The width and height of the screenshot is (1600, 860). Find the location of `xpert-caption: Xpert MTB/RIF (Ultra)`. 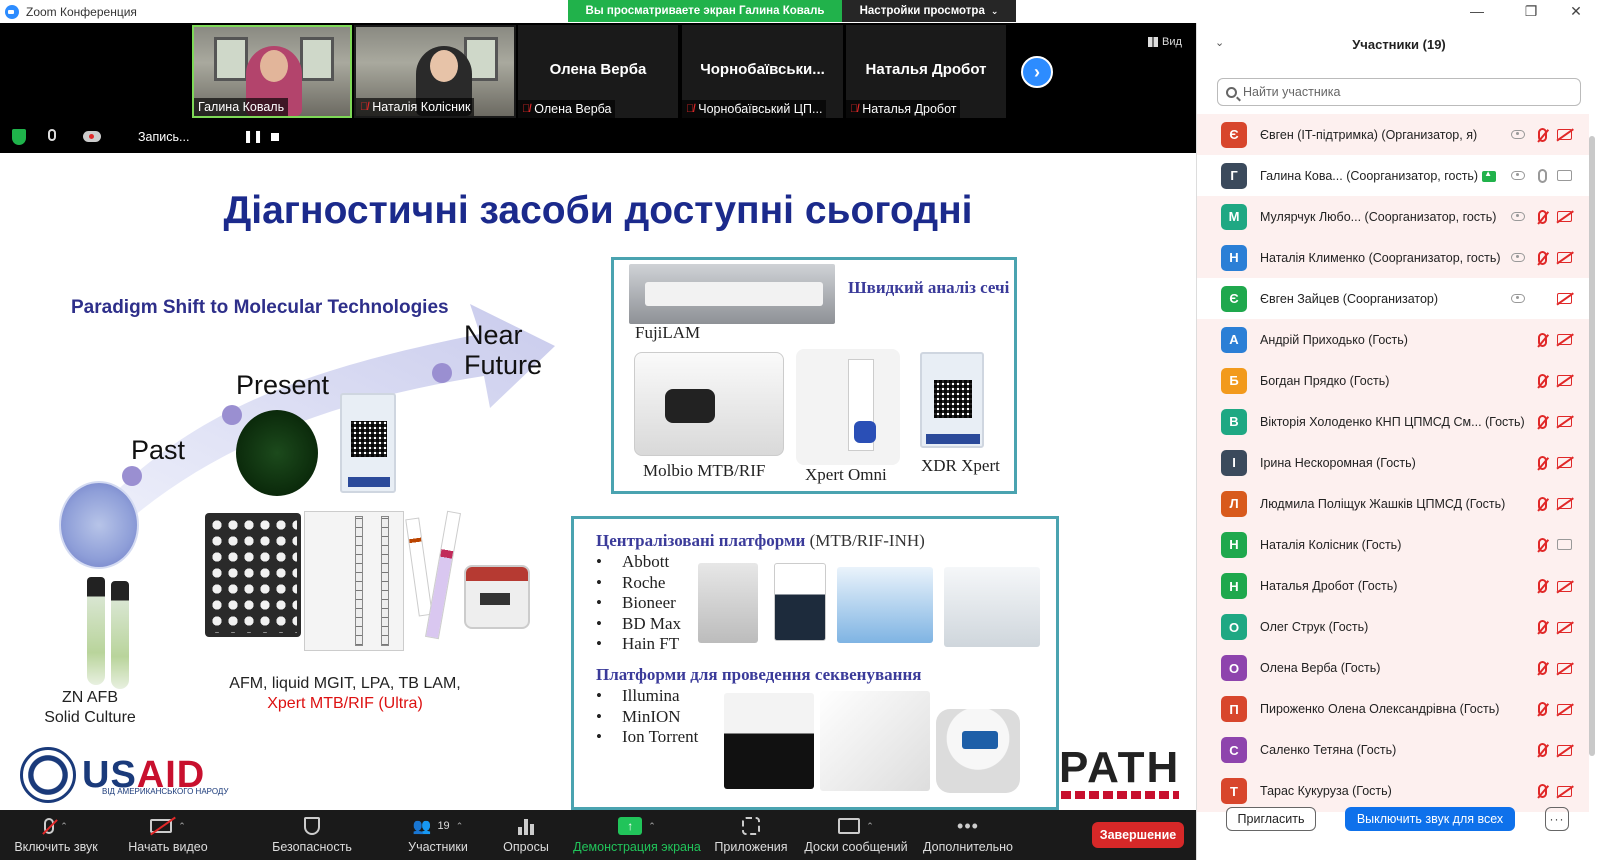

xpert-caption: Xpert MTB/RIF (Ultra) is located at coordinates (345, 703).